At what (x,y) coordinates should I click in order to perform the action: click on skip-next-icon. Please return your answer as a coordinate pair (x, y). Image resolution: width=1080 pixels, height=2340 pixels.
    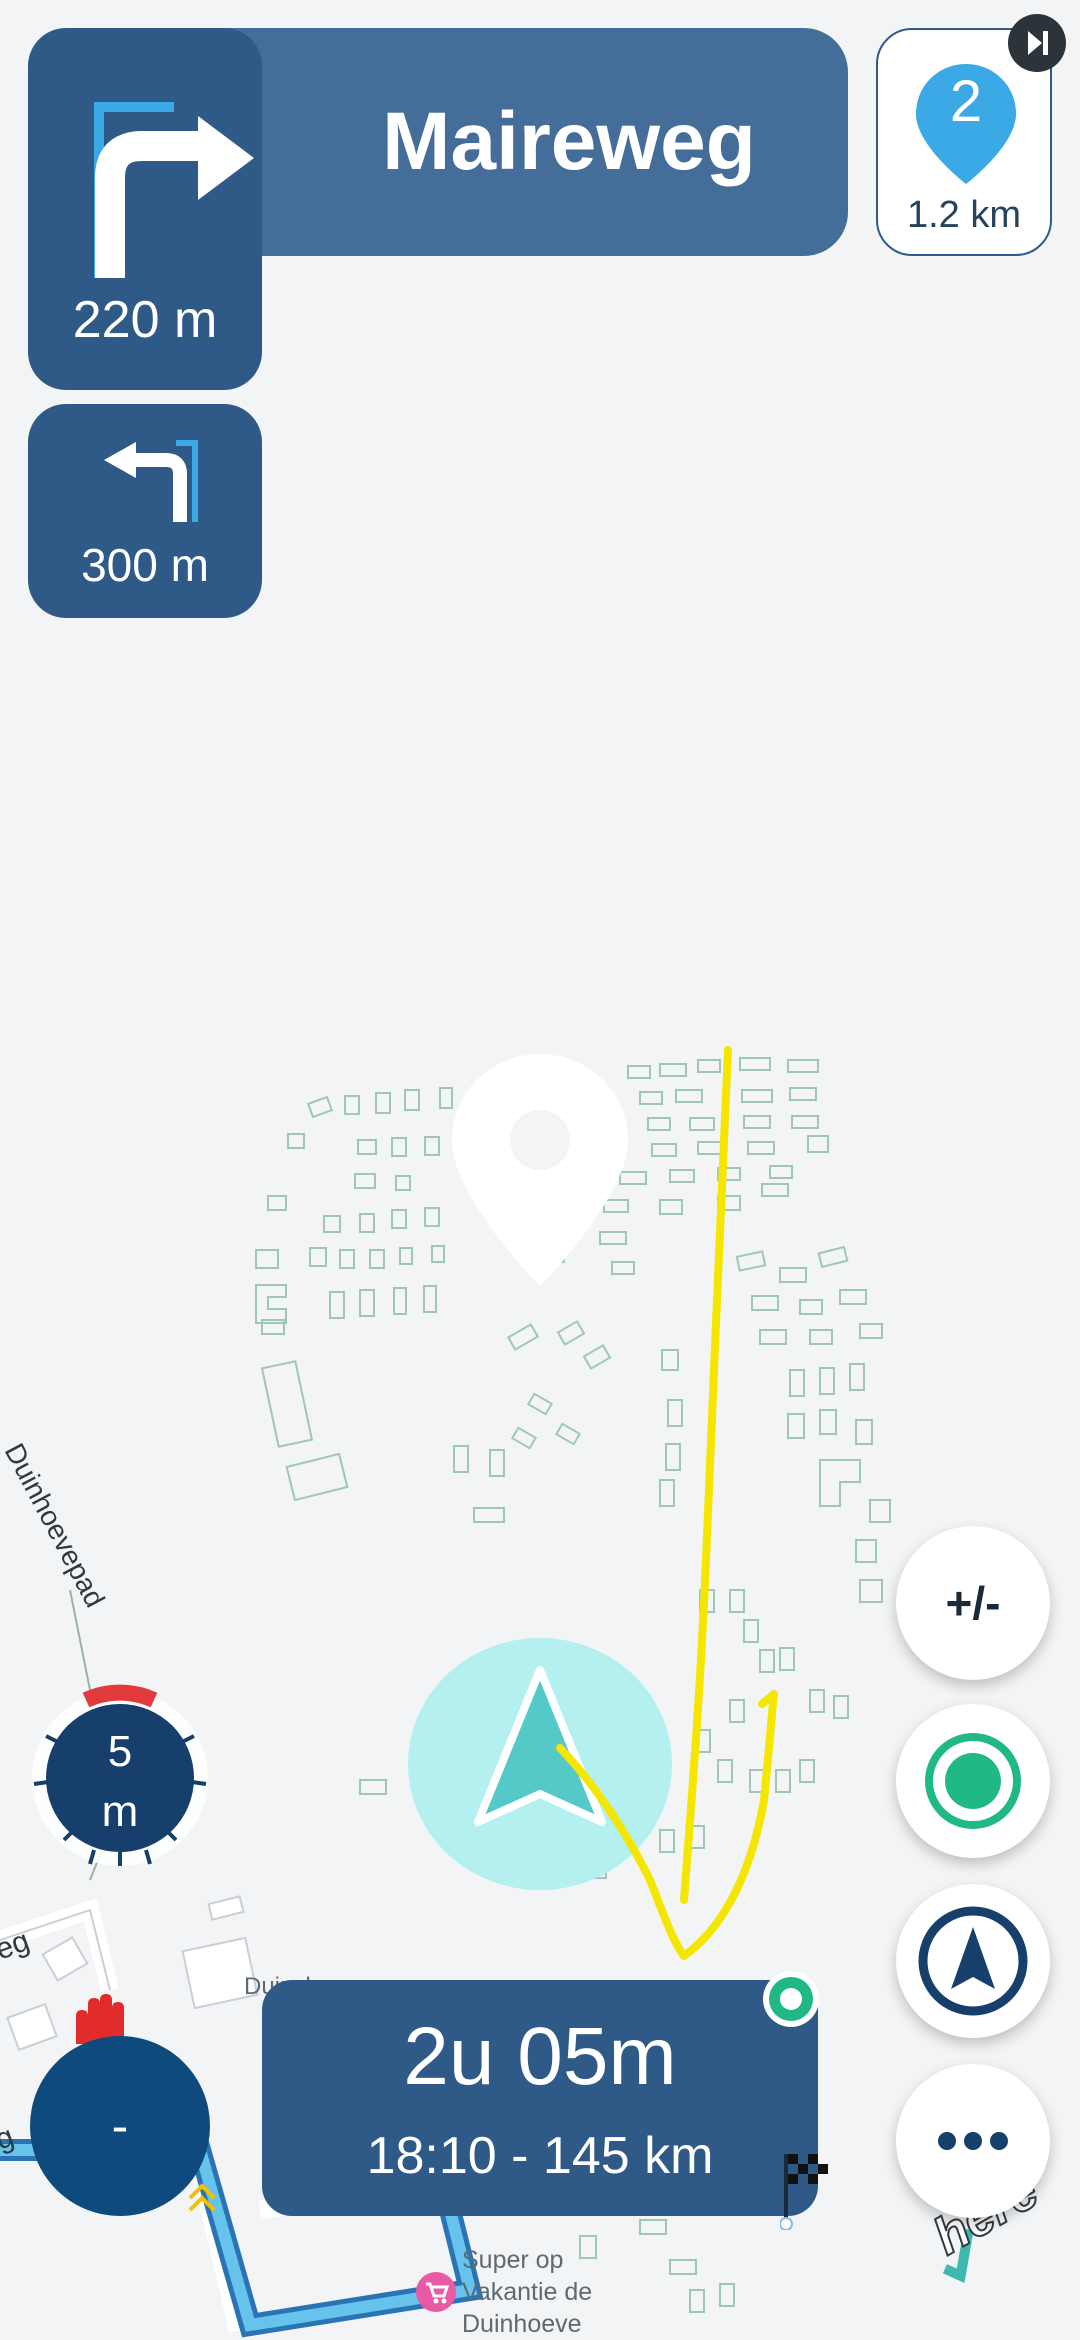
    Looking at the image, I should click on (1038, 43).